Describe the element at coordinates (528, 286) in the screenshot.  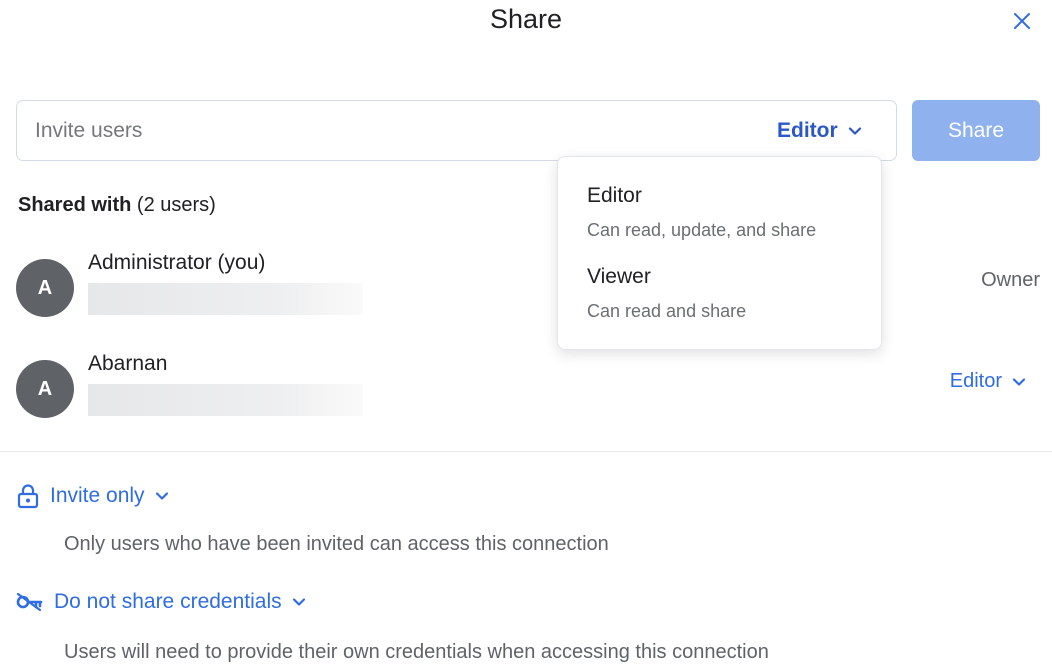
I see `user-row: A Administrator (you) Owner` at that location.